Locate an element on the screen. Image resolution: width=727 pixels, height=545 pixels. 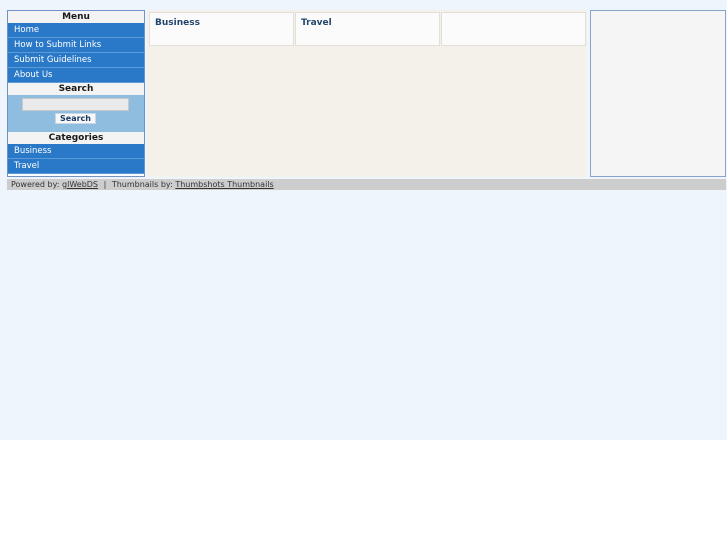
search-input is located at coordinates (75, 104).